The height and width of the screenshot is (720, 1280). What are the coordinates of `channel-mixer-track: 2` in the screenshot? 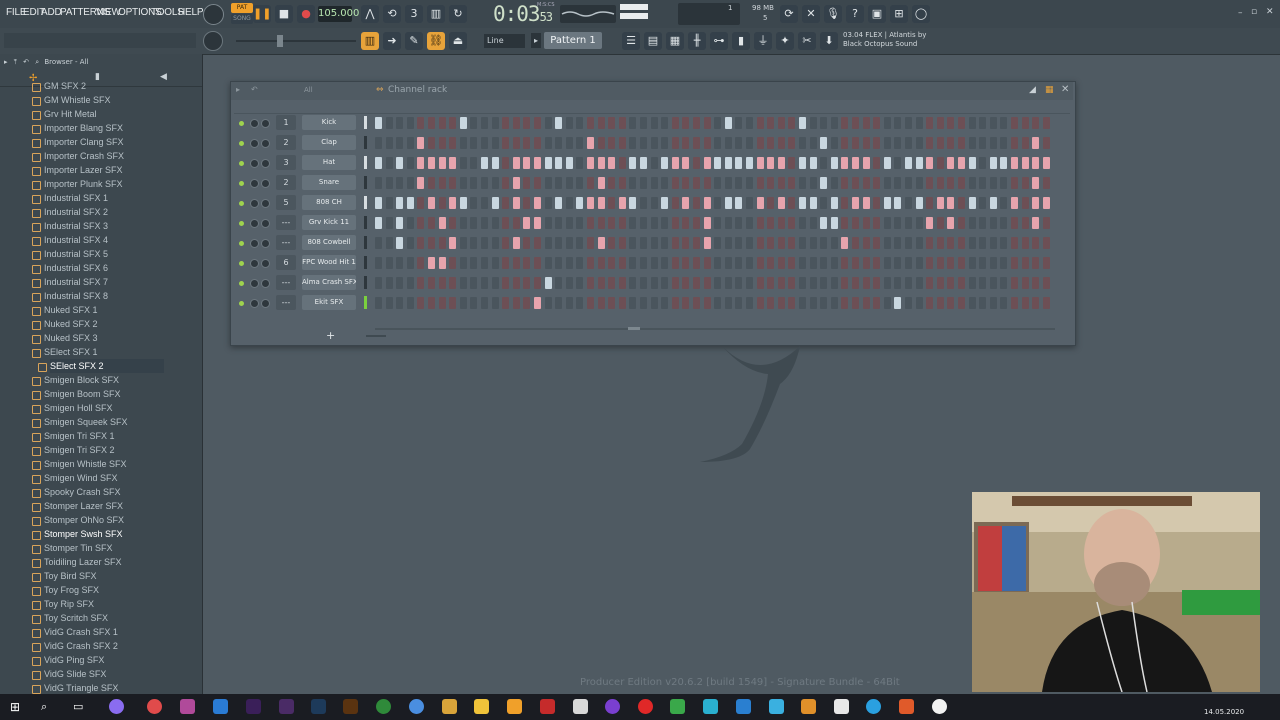 It's located at (286, 142).